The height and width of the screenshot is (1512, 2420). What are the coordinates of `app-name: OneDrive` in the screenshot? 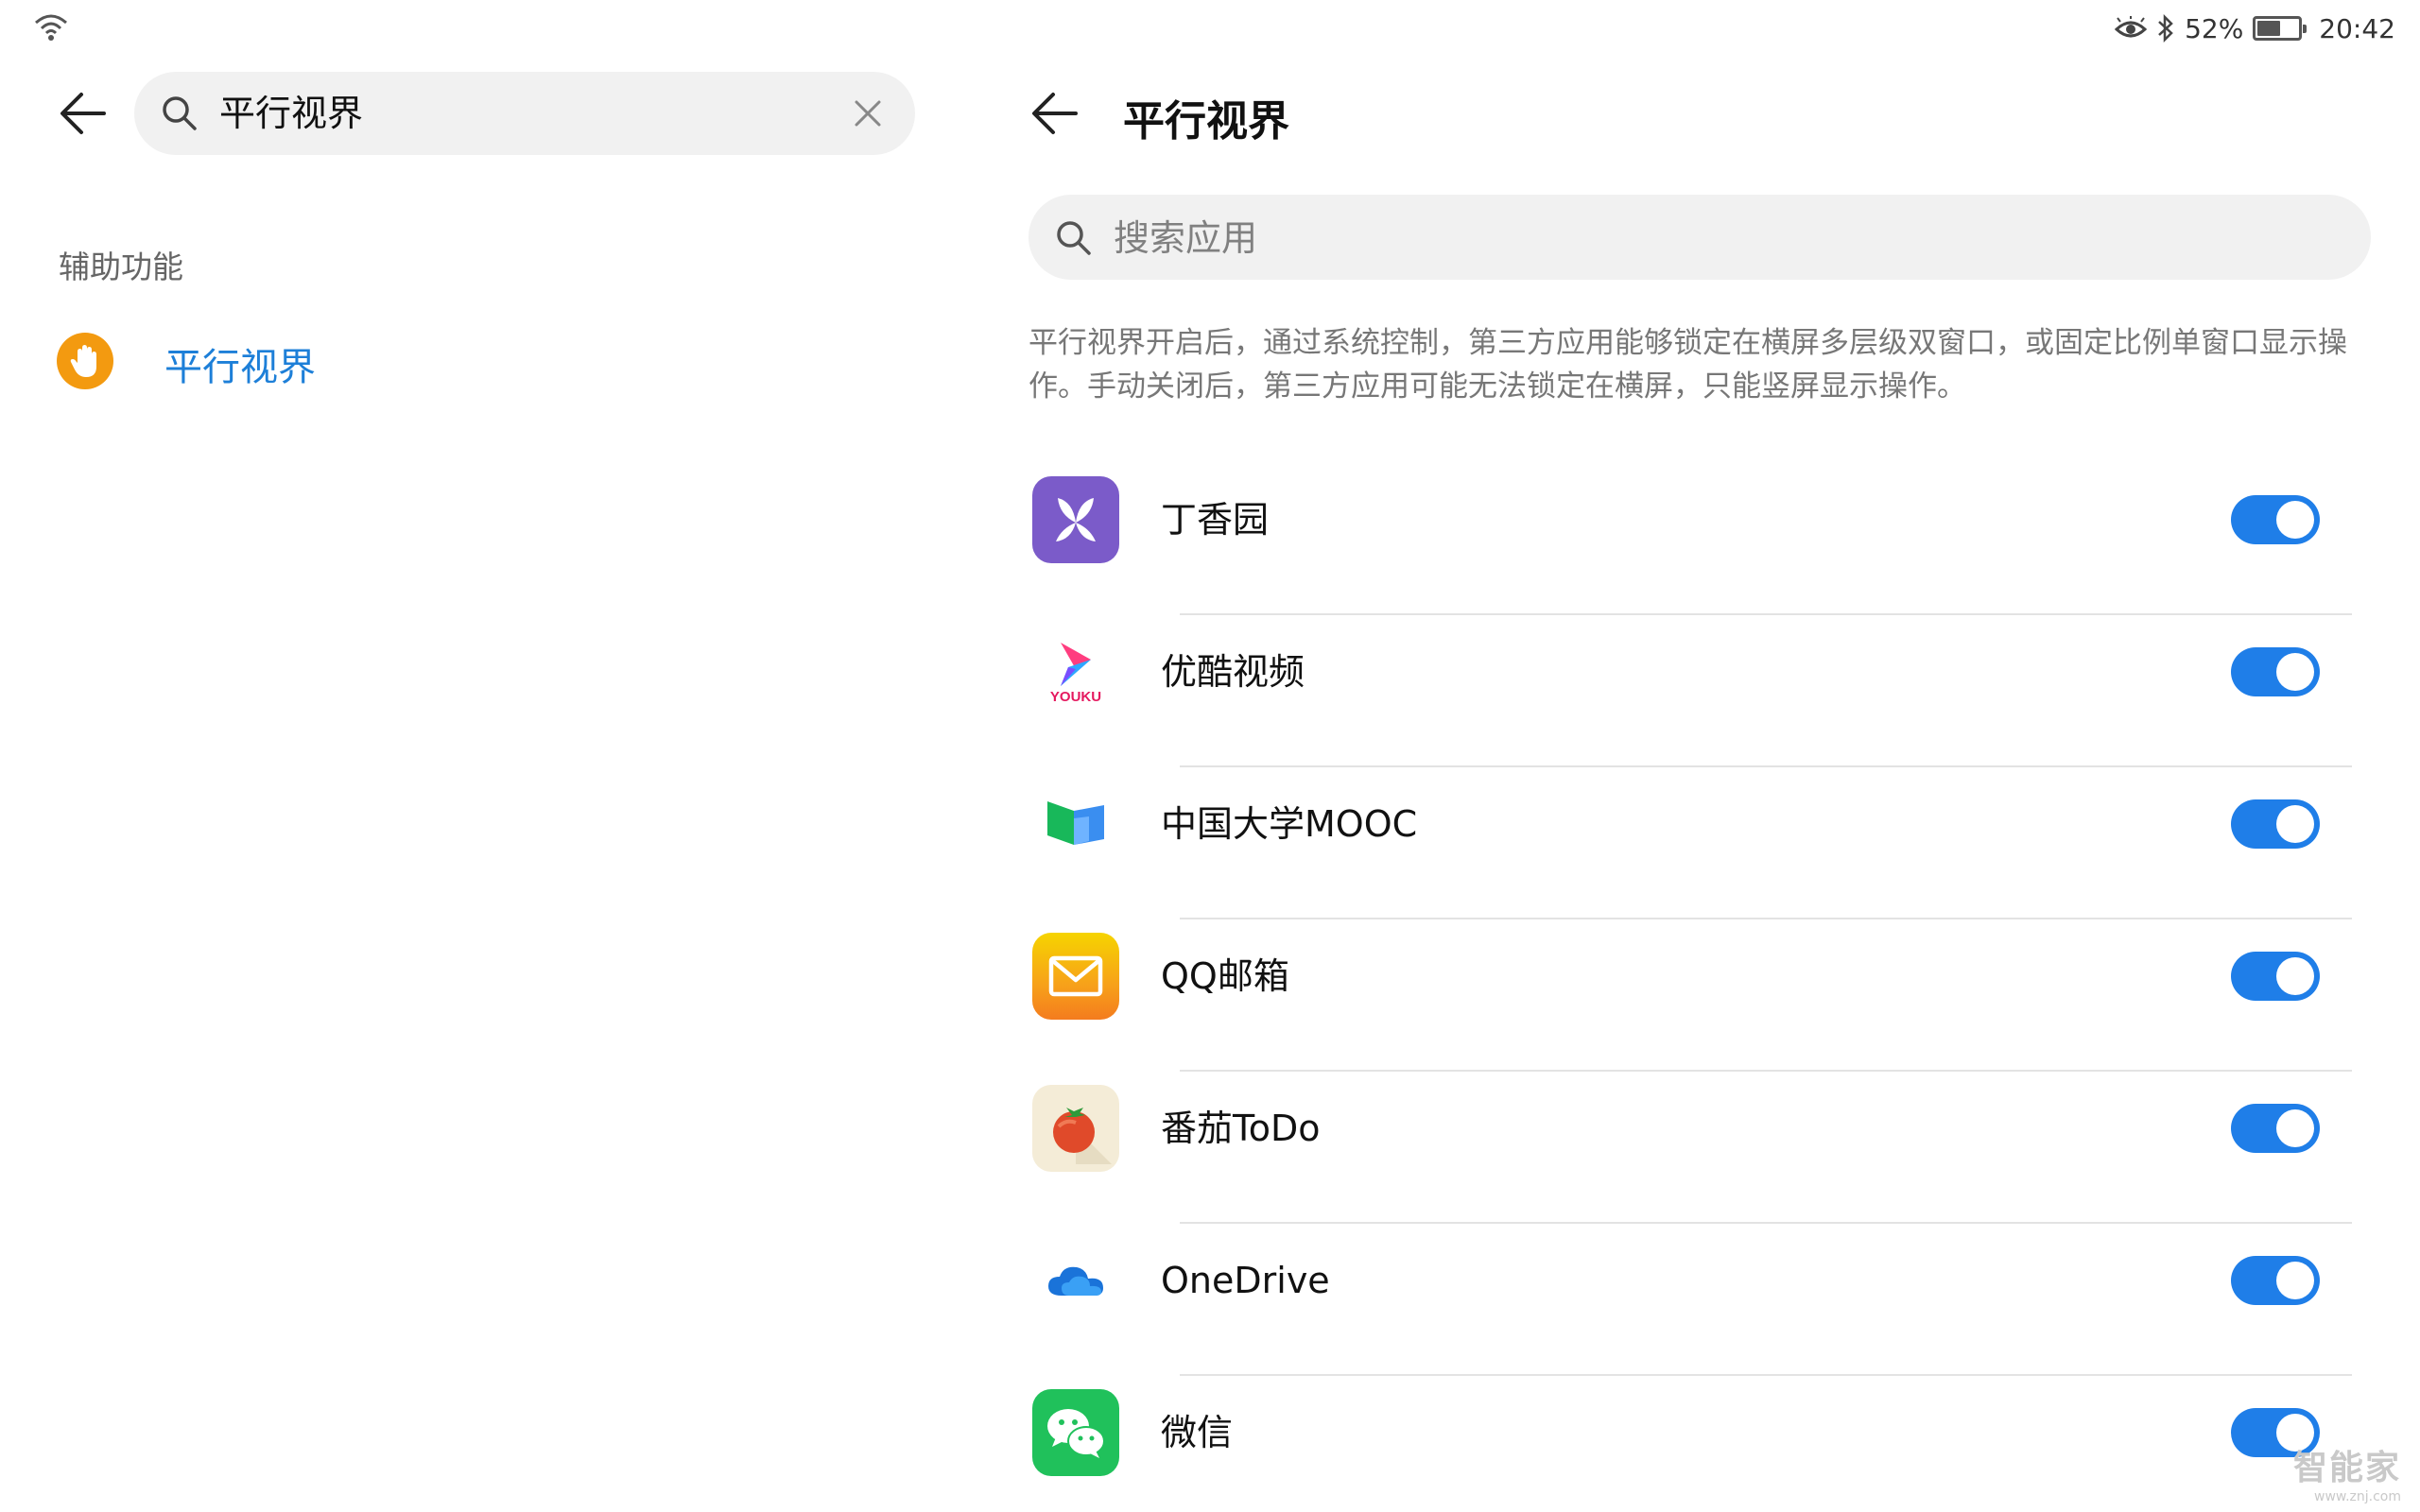 It's located at (1245, 1280).